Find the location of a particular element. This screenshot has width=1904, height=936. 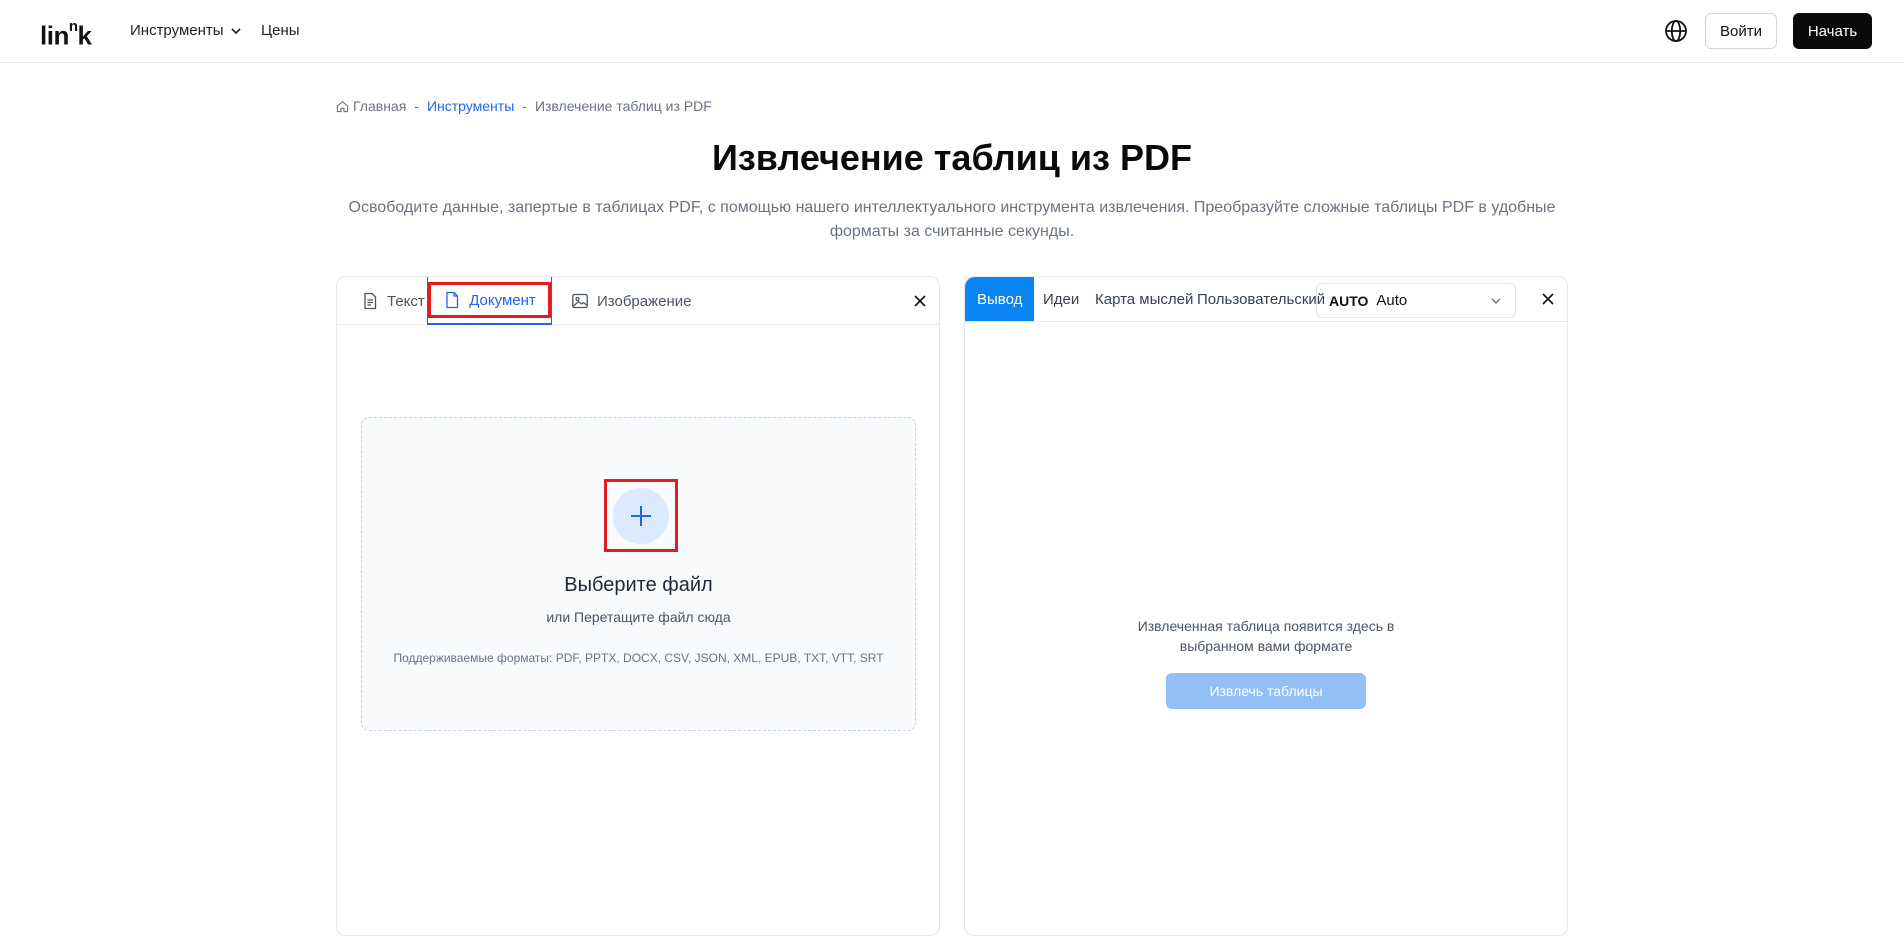

nav-tools-dropdown: Инструменты is located at coordinates (186, 31).